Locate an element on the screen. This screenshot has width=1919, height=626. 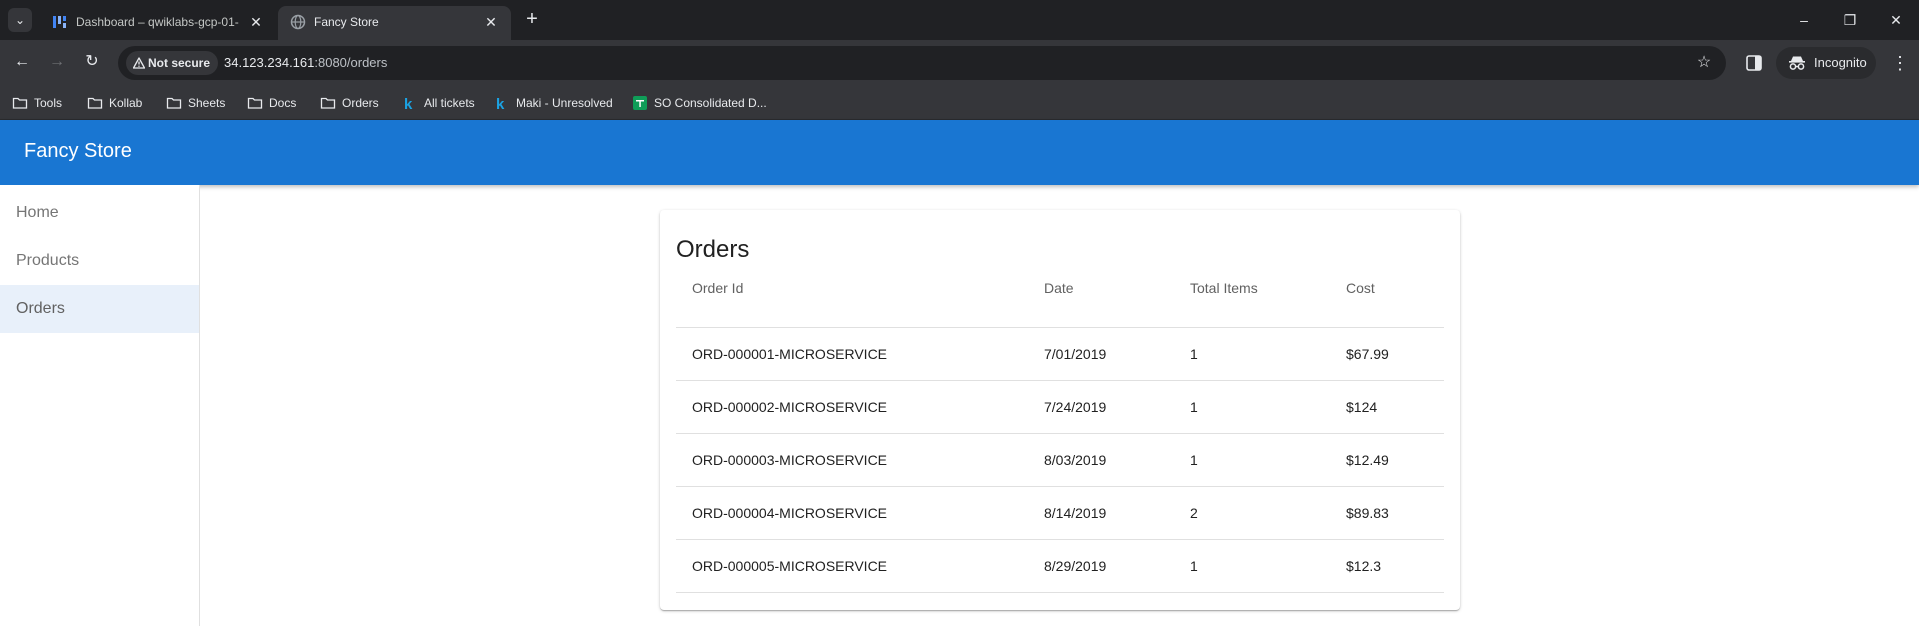
bookmark-label: Orders is located at coordinates (360, 103).